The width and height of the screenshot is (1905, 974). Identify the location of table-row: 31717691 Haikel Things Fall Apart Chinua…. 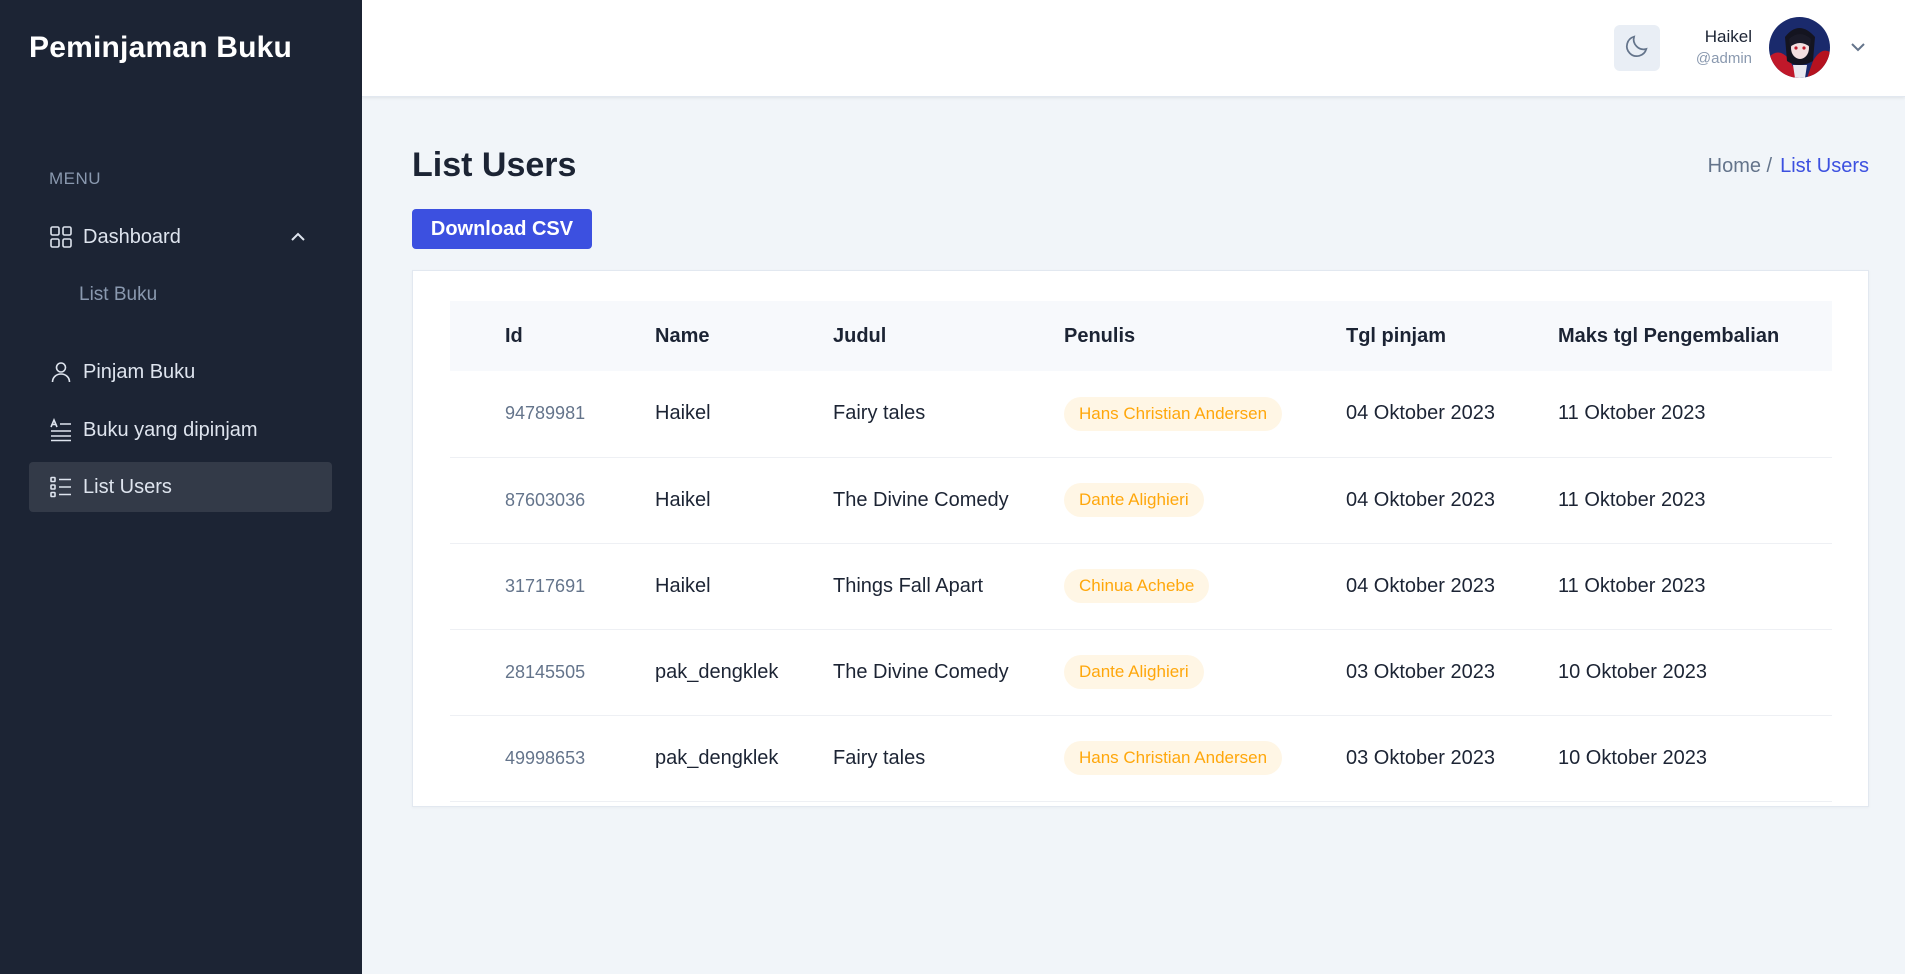
(1141, 586).